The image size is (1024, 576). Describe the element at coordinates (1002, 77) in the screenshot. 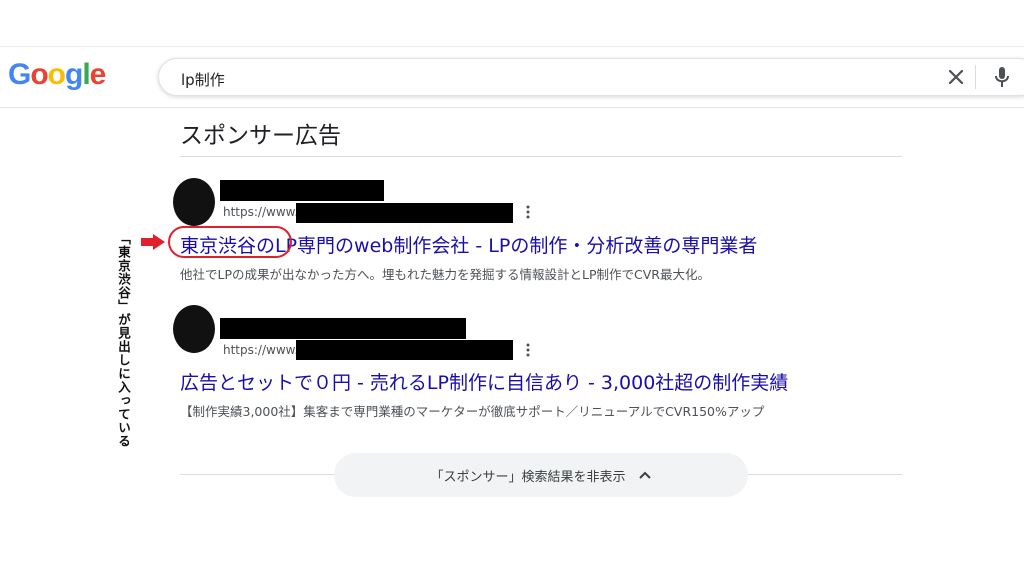

I see `microphone-icon` at that location.